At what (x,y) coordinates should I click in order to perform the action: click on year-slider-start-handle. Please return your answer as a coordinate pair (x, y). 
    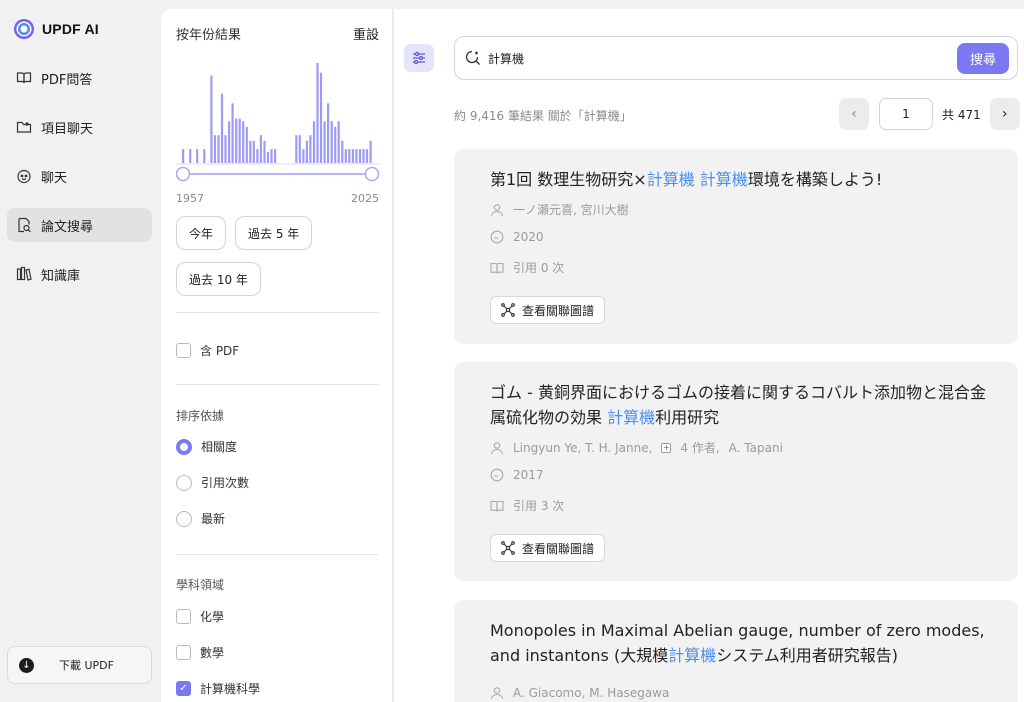
    Looking at the image, I should click on (183, 174).